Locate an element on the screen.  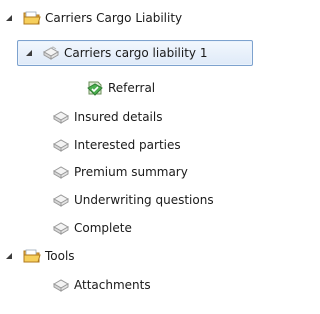
tree-node-referral: Referral is located at coordinates (130, 88).